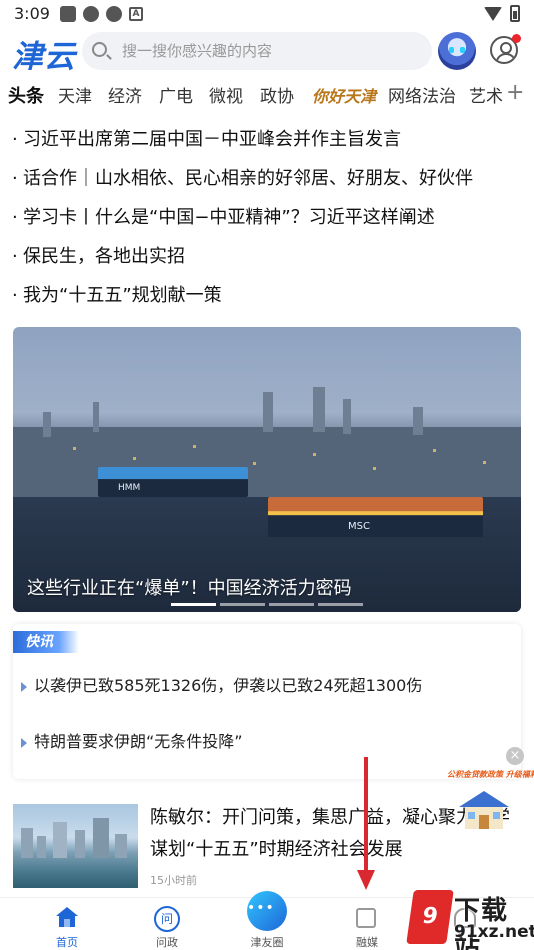 This screenshot has width=534, height=950. I want to click on site-watermark: 9 下载站 91xz.net, so click(470, 920).